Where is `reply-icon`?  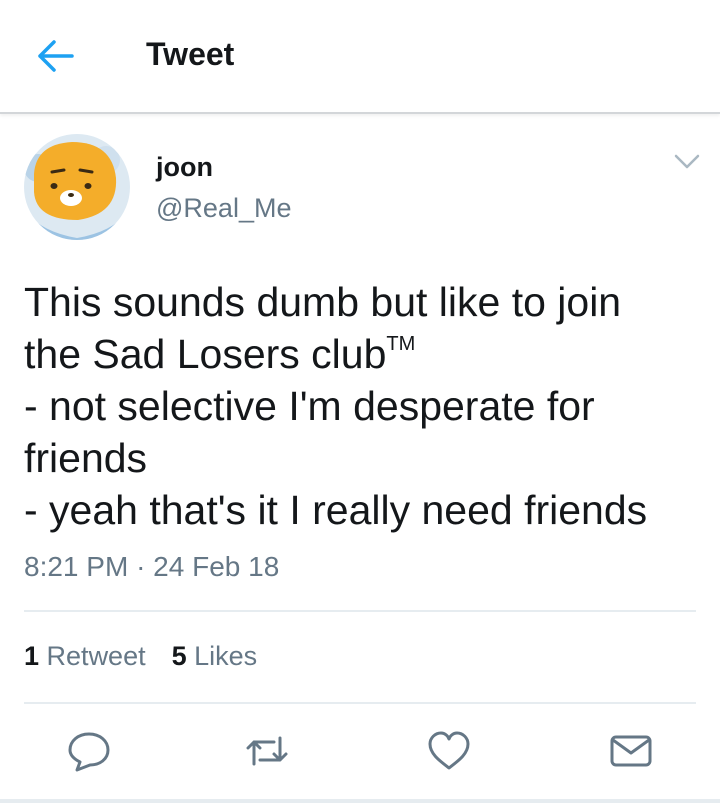
reply-icon is located at coordinates (89, 752).